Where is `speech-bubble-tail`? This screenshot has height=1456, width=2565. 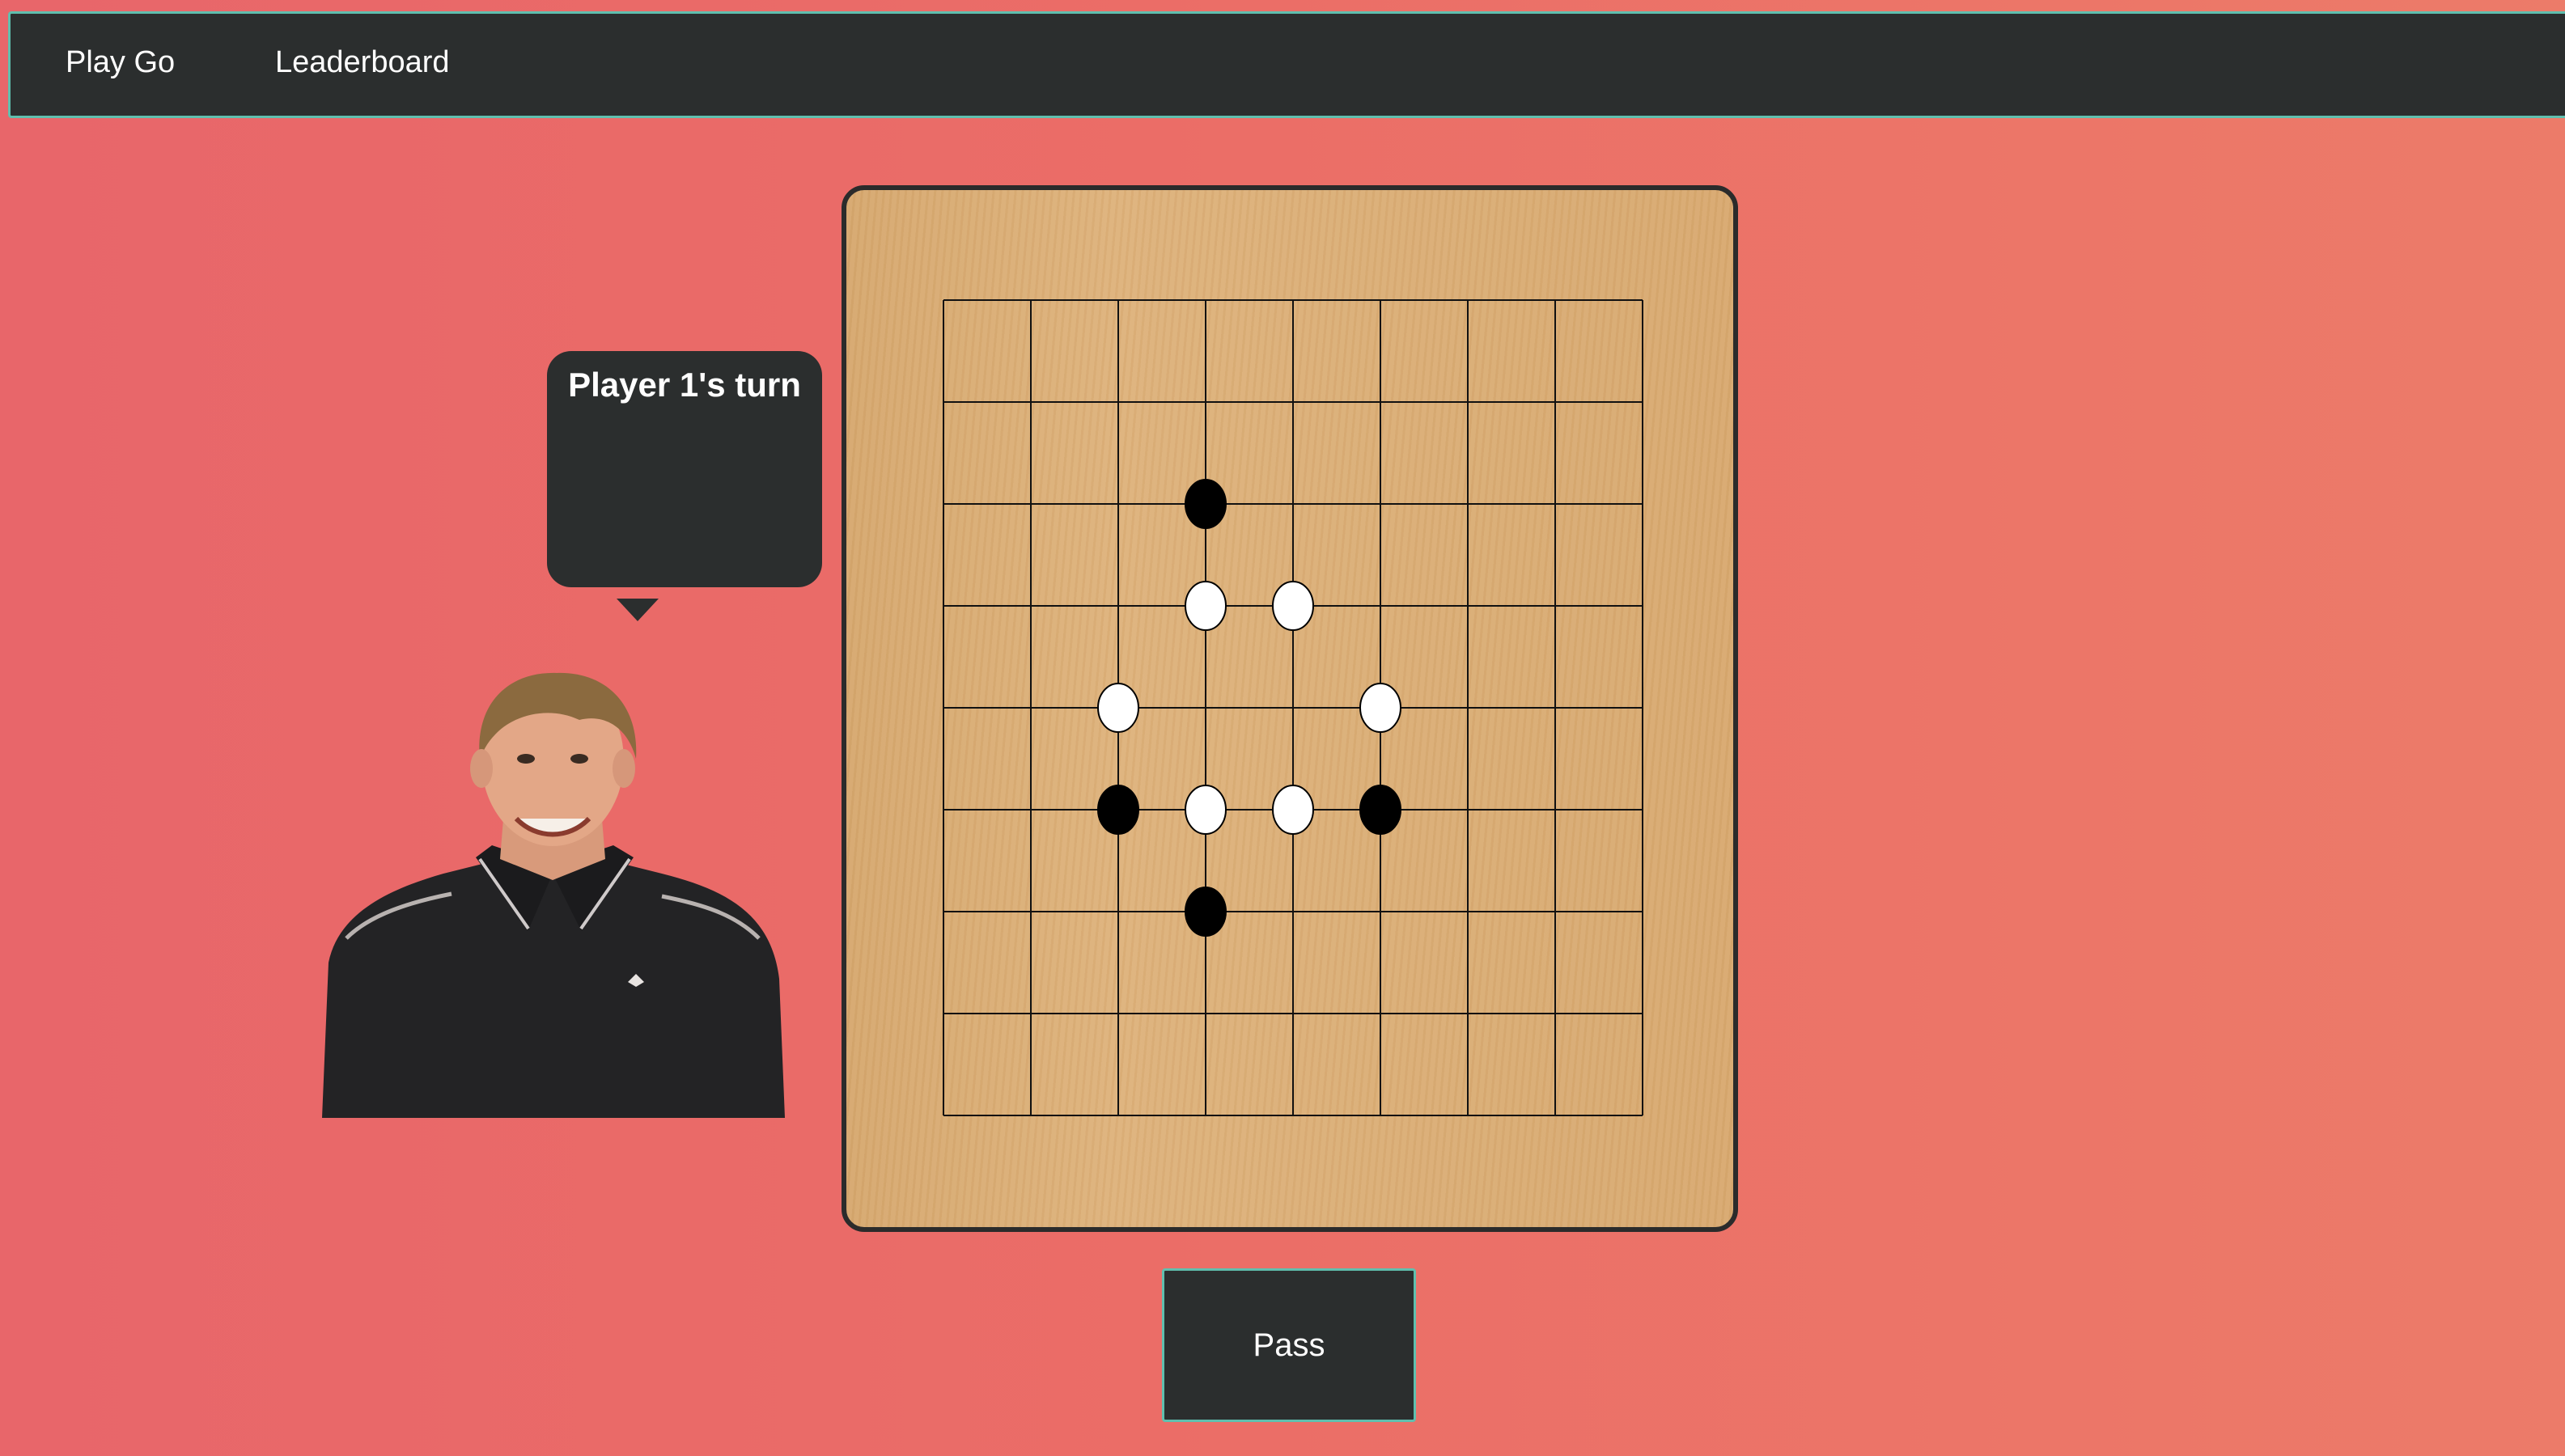
speech-bubble-tail is located at coordinates (638, 610).